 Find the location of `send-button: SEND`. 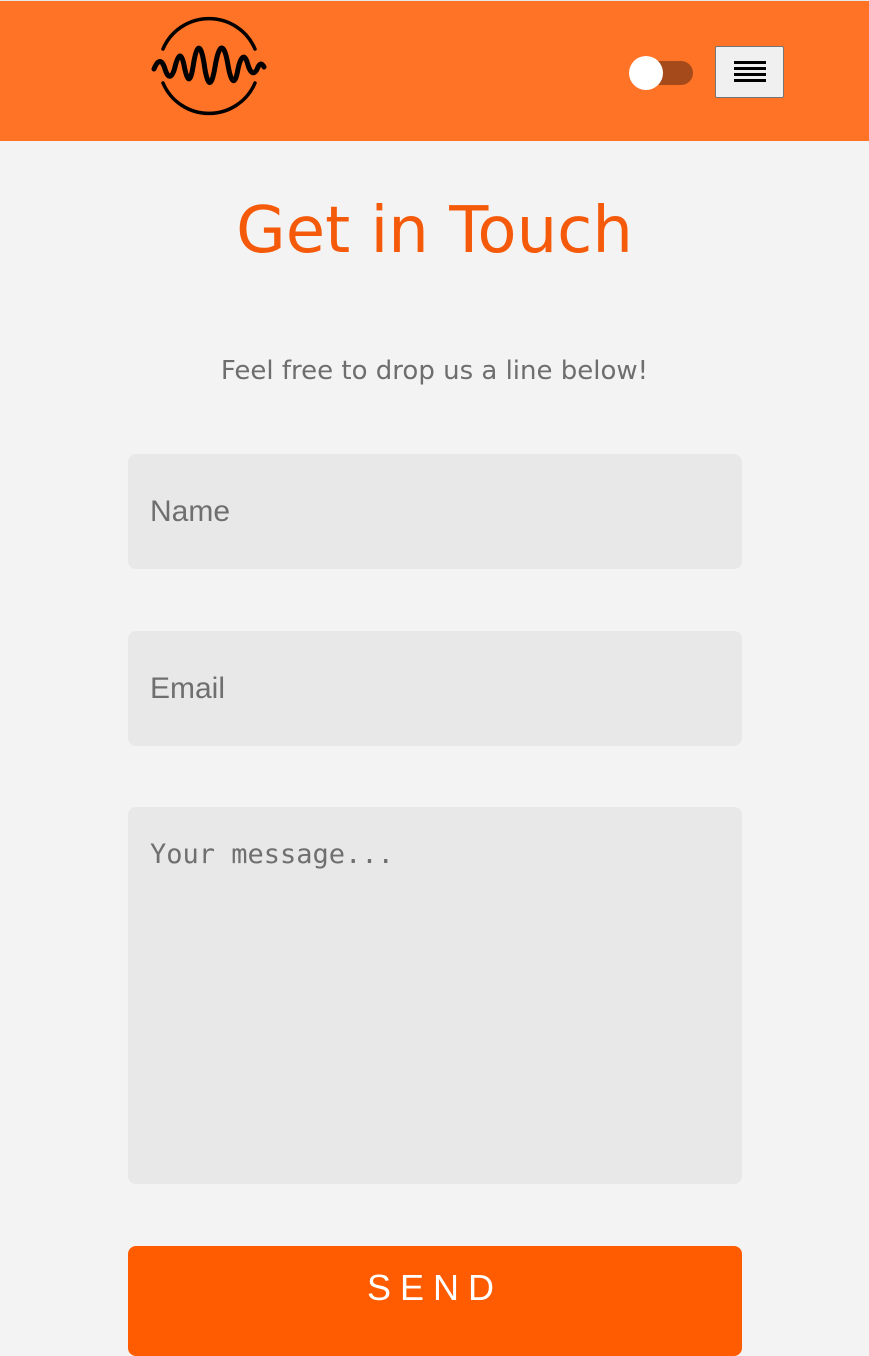

send-button: SEND is located at coordinates (435, 1301).